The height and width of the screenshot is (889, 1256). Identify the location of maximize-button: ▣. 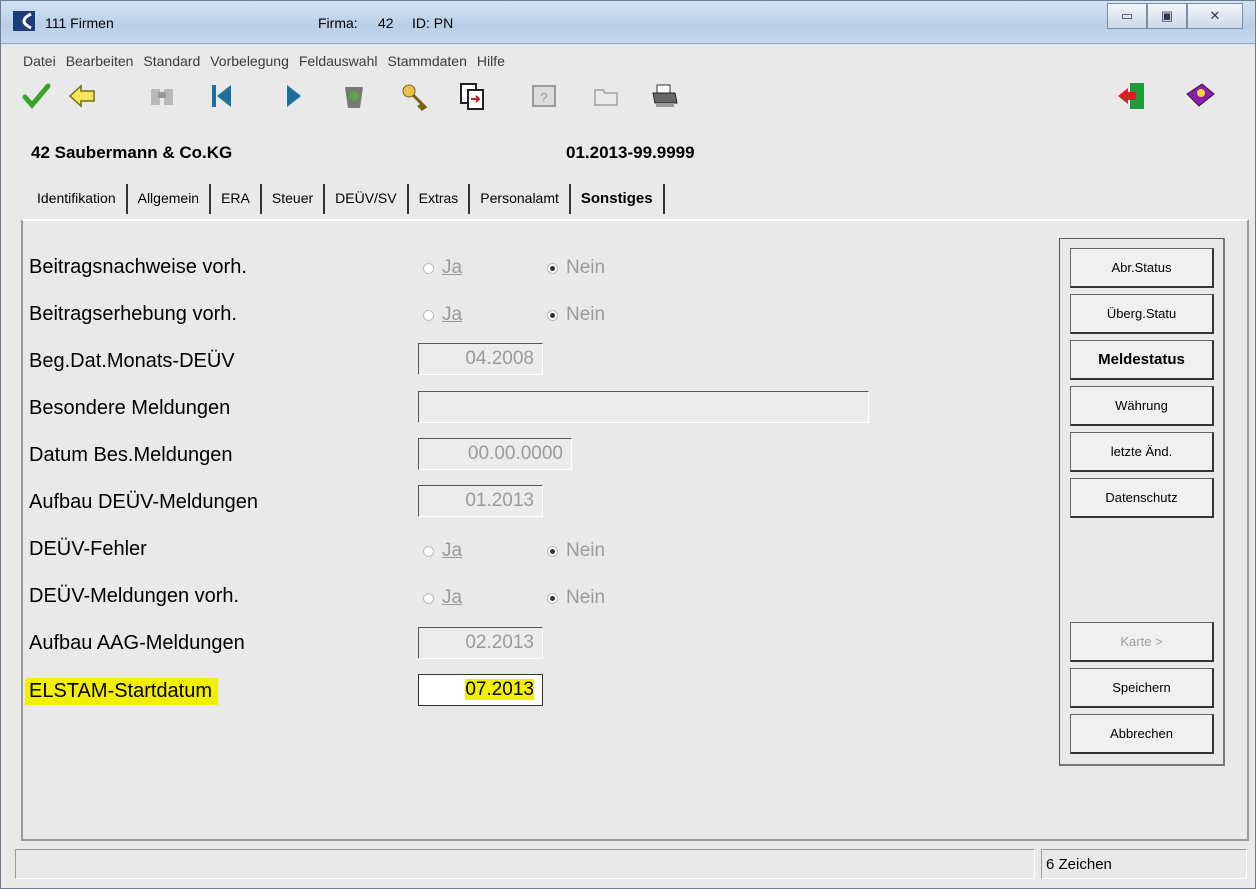
(1167, 16).